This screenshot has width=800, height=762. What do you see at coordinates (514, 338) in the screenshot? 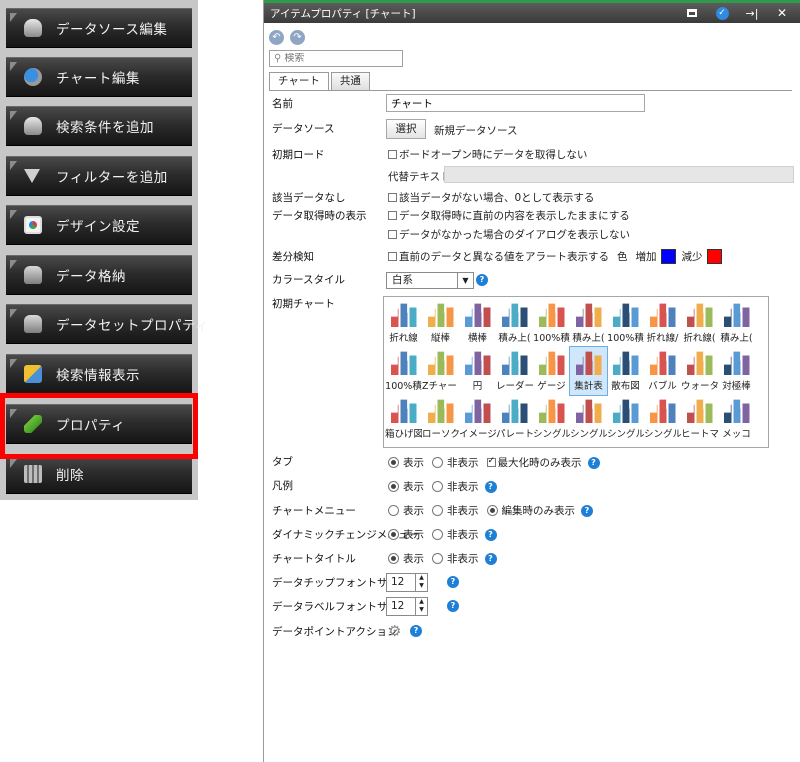
I see `chart-type-label: 積み上(` at bounding box center [514, 338].